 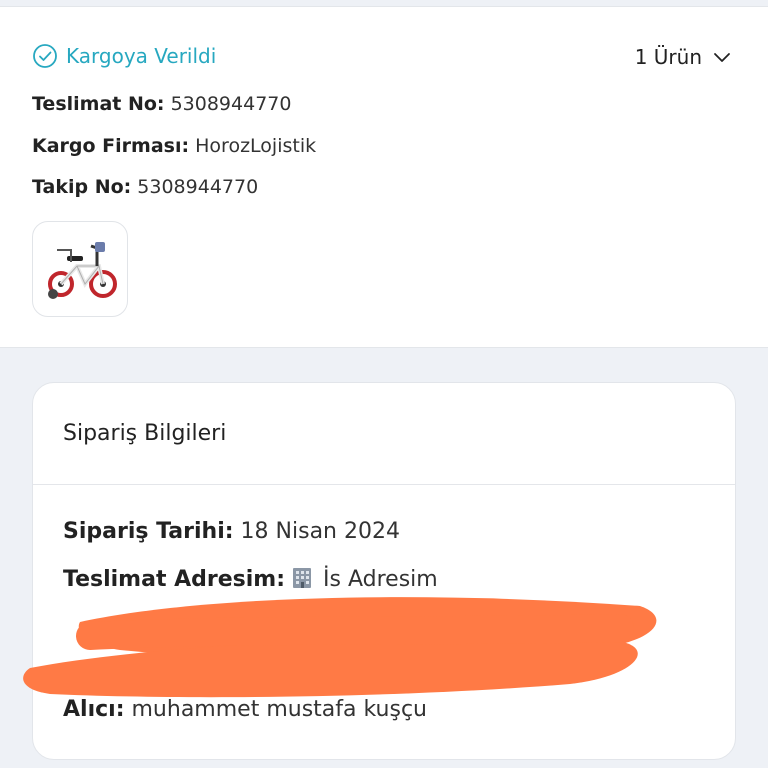 I want to click on carrier-label: Kargo Firması:, so click(x=111, y=146).